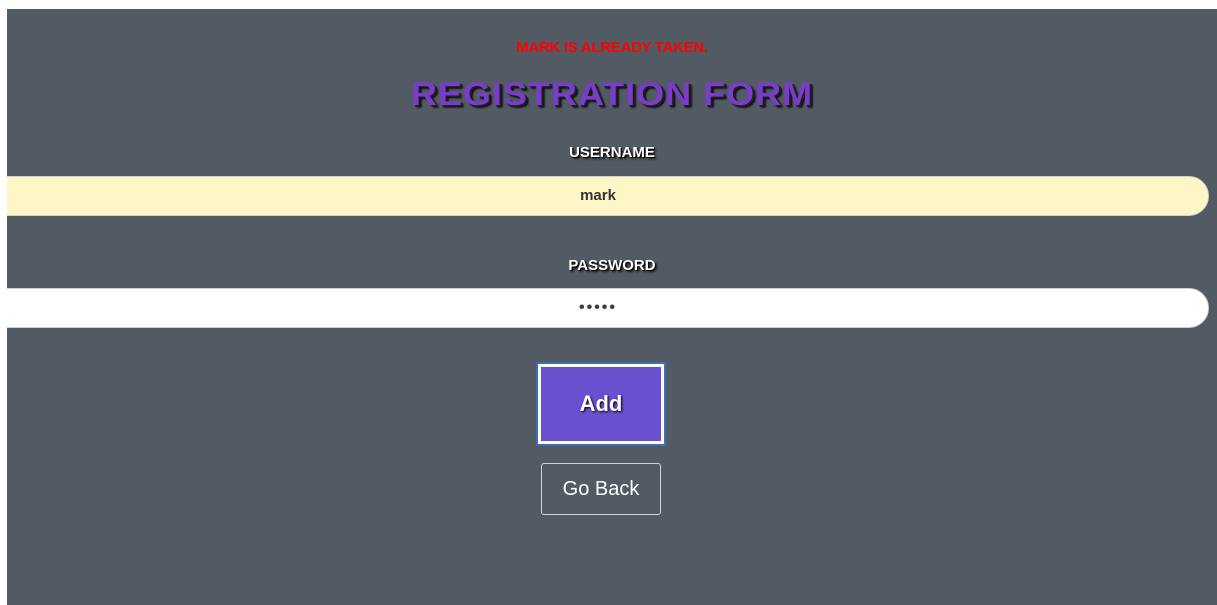 The image size is (1217, 605). I want to click on page-title: REGISTRATION FORM, so click(612, 93).